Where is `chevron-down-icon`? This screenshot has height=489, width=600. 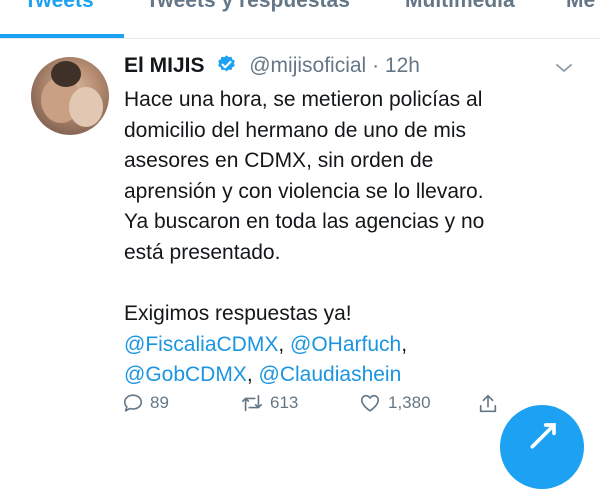
chevron-down-icon is located at coordinates (564, 70).